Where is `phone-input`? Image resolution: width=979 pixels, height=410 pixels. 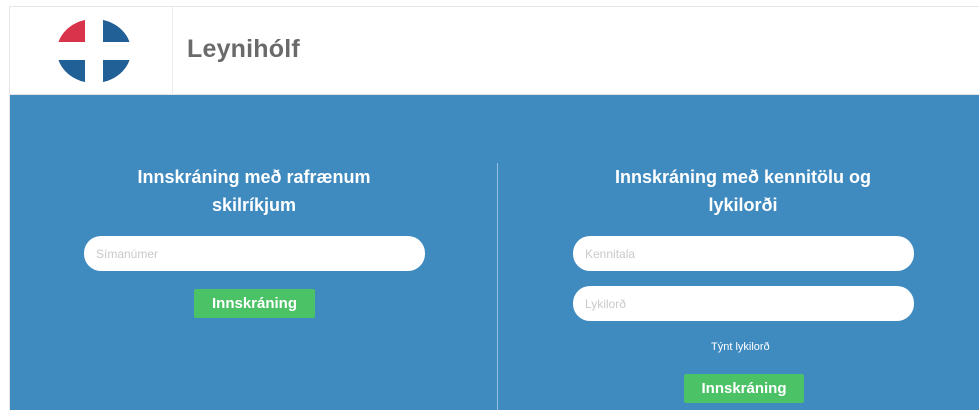
phone-input is located at coordinates (254, 253).